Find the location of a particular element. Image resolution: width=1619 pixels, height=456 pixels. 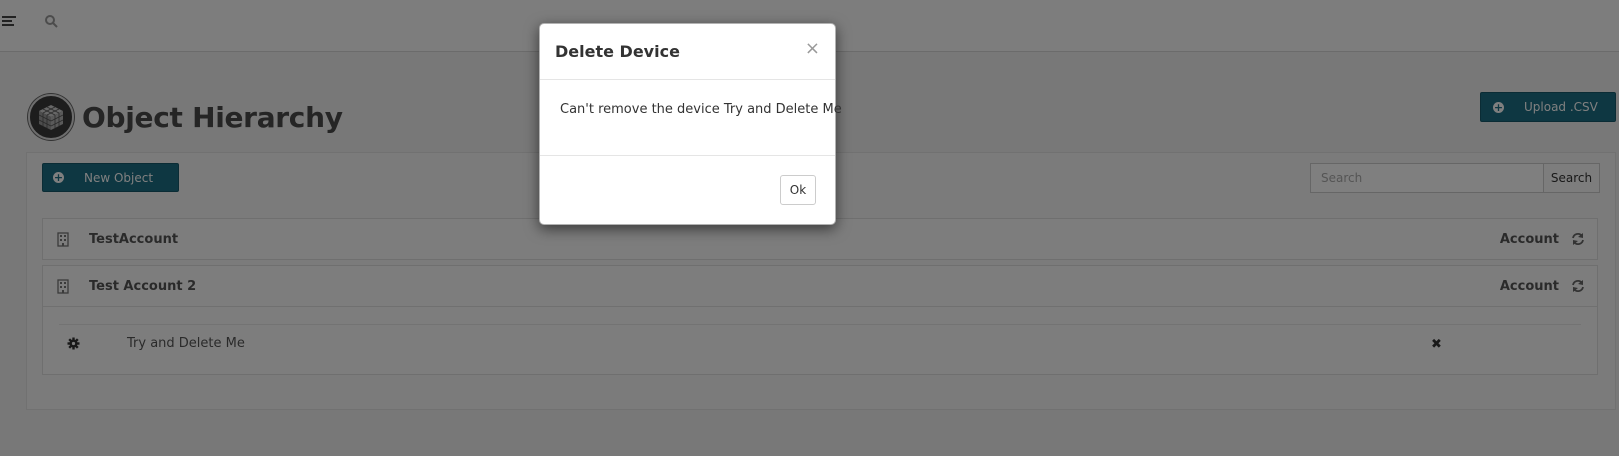

ok-button: Ok is located at coordinates (798, 190).